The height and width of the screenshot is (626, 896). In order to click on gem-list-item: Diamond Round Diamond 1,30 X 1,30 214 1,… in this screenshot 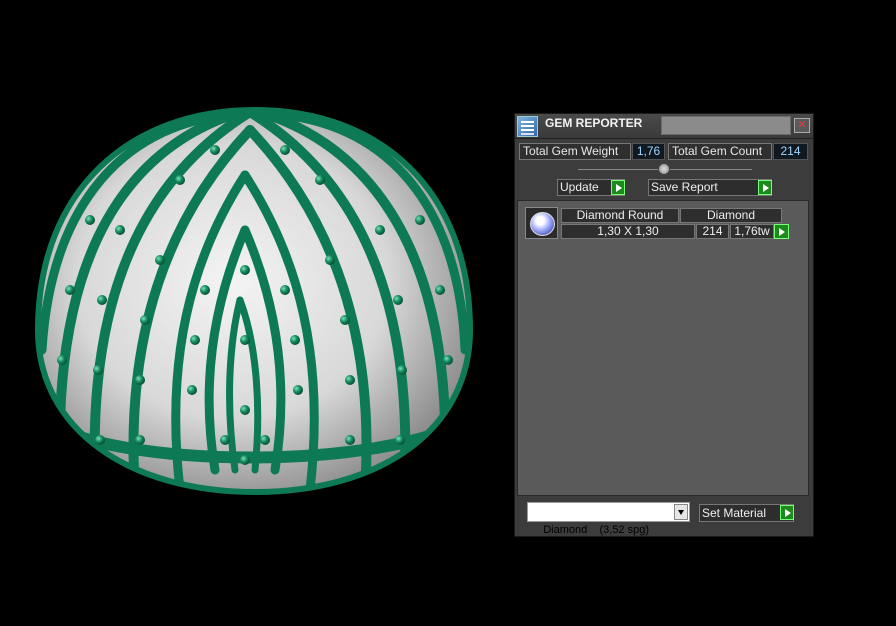, I will do `click(657, 223)`.